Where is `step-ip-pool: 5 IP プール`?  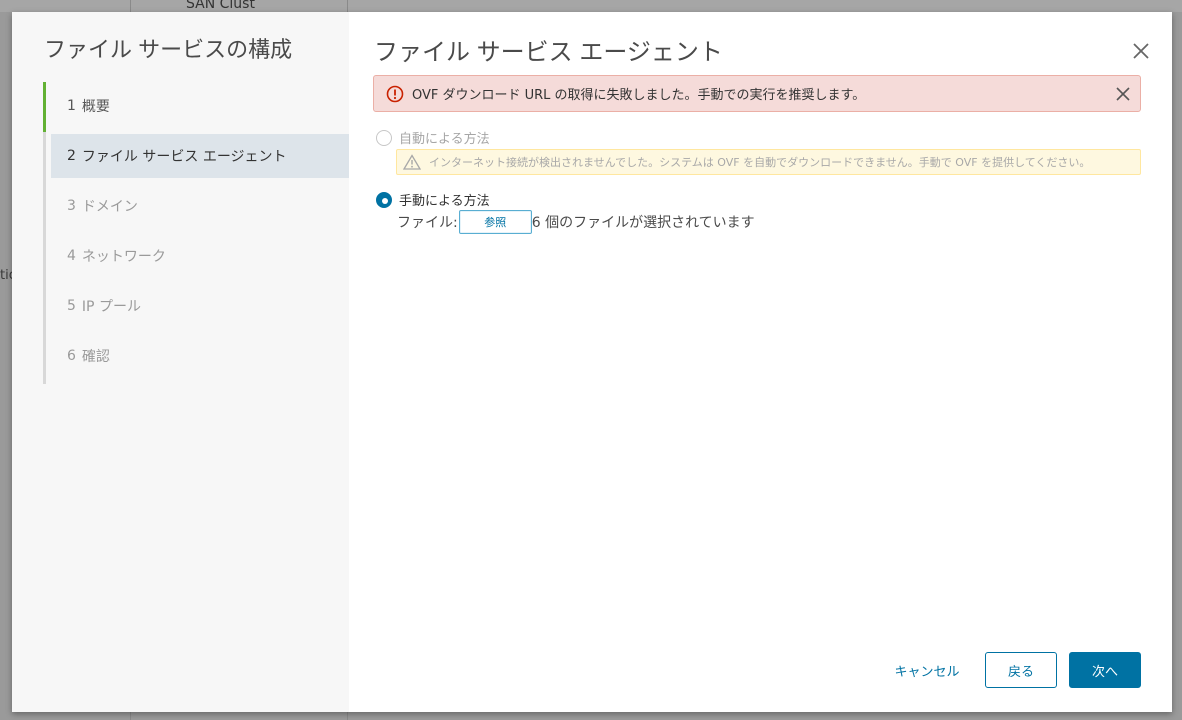
step-ip-pool: 5 IP プール is located at coordinates (200, 306).